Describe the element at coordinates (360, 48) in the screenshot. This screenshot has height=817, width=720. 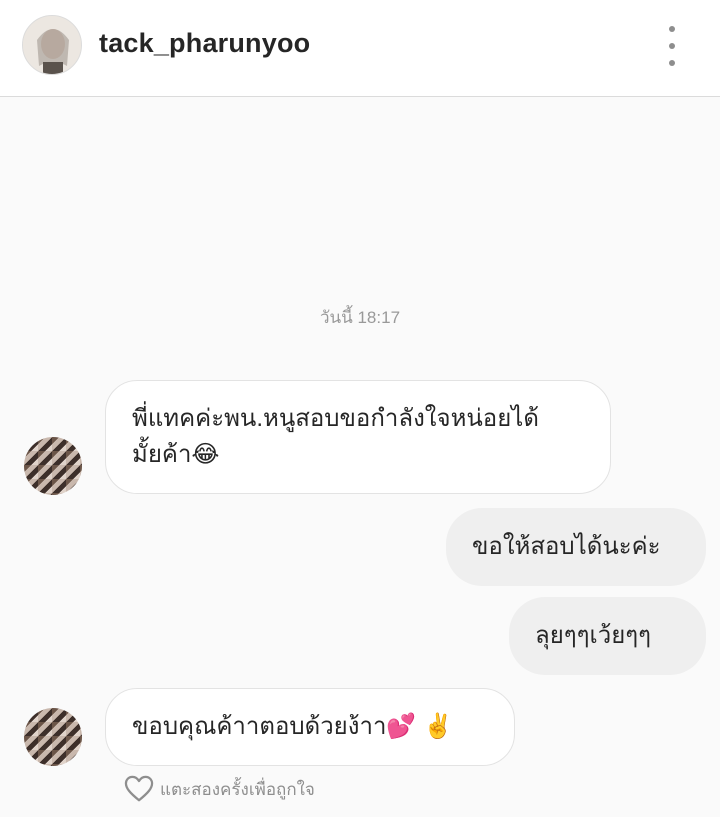
I see `chat-header: tack_pharunyoo` at that location.